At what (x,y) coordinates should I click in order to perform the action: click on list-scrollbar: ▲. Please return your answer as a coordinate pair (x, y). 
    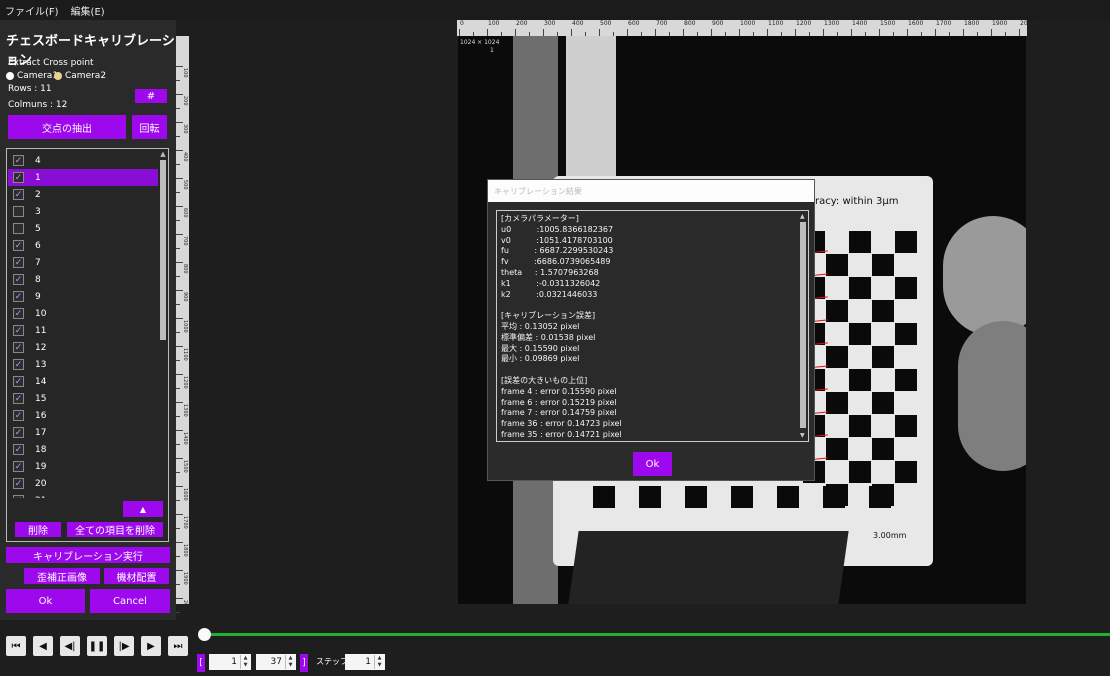
    Looking at the image, I should click on (163, 324).